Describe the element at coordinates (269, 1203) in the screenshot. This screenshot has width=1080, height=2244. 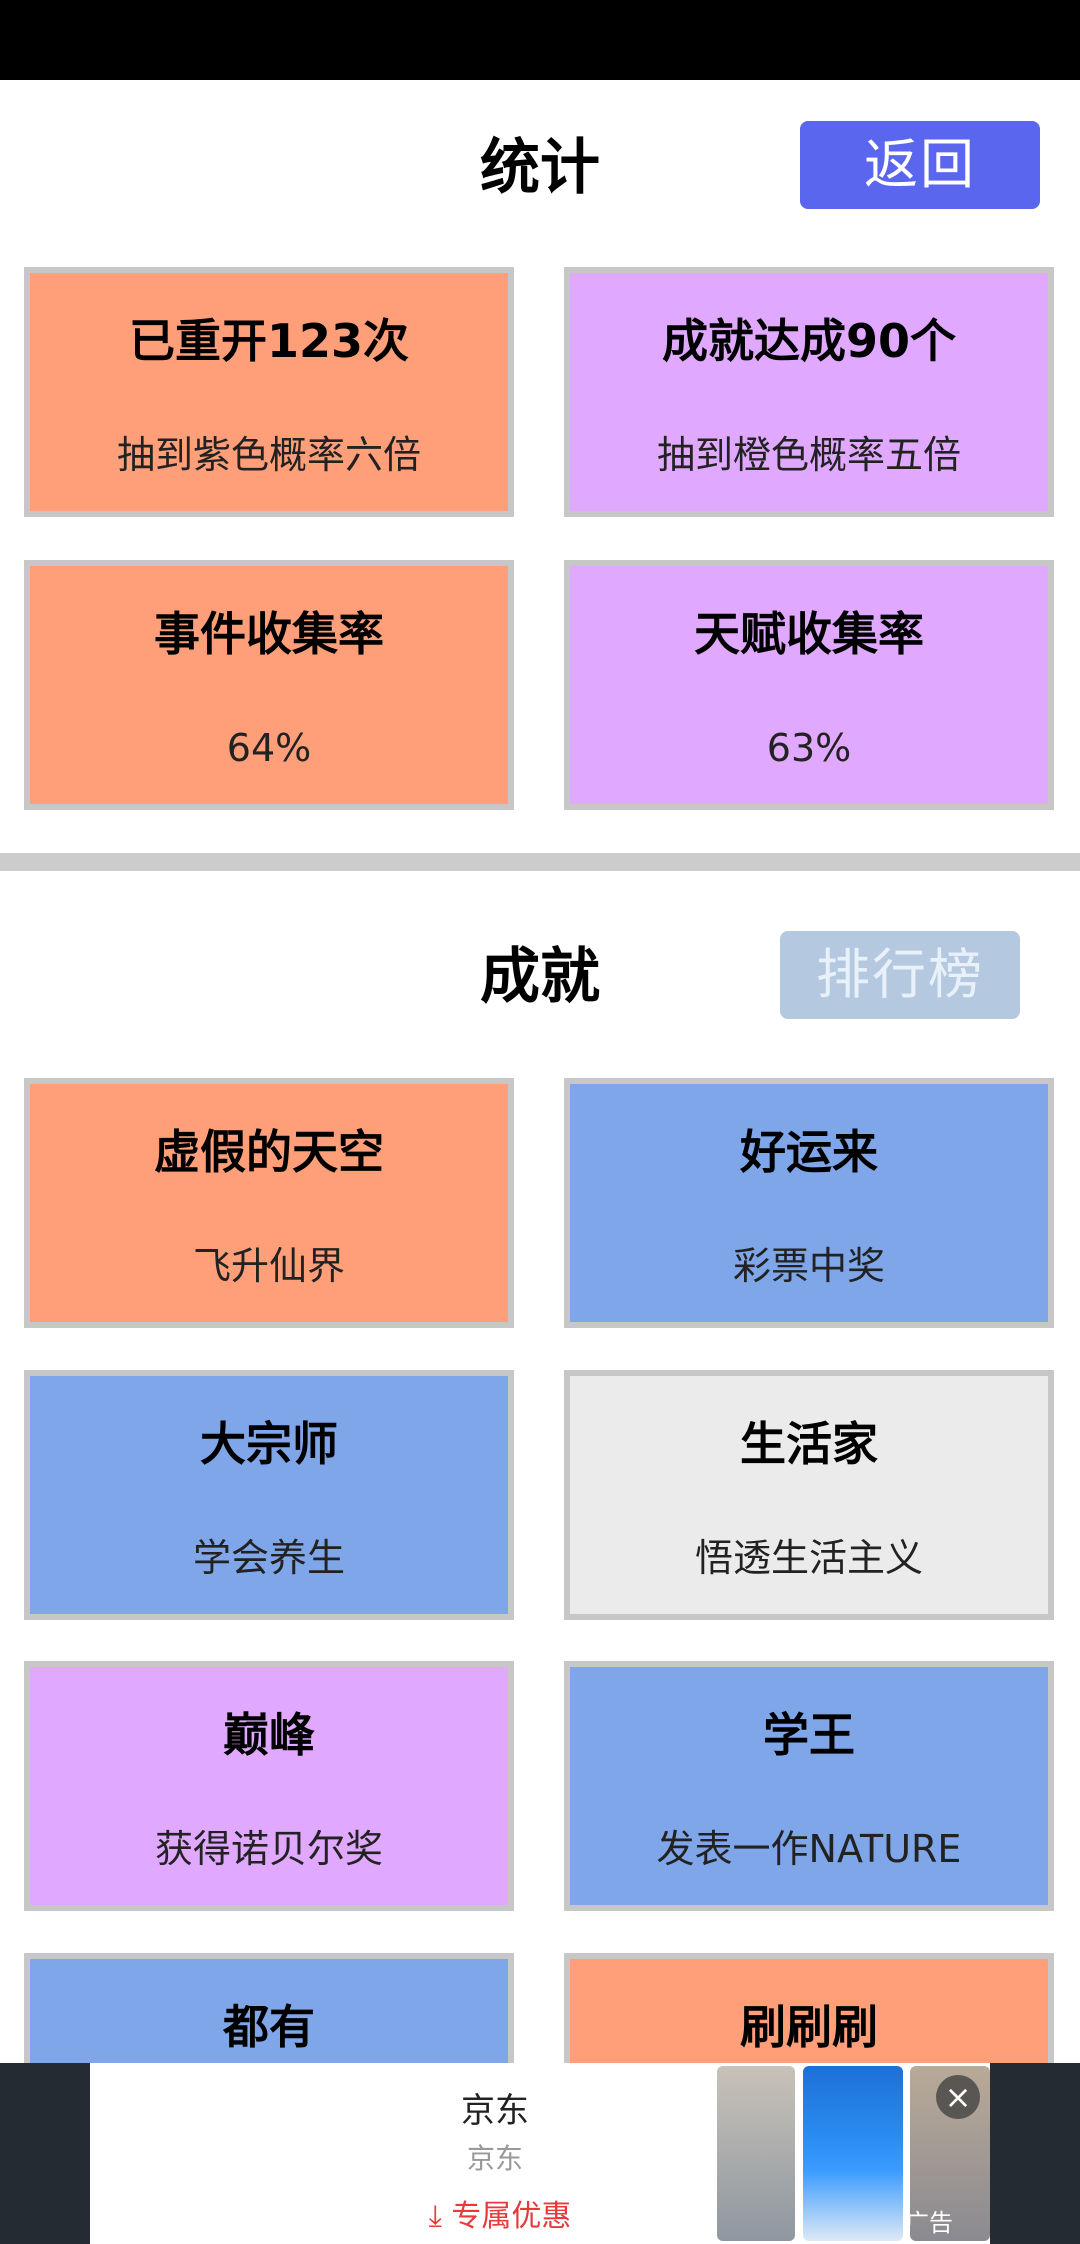
I see `achievement-card: 虚假的天空 飞升仙界` at that location.